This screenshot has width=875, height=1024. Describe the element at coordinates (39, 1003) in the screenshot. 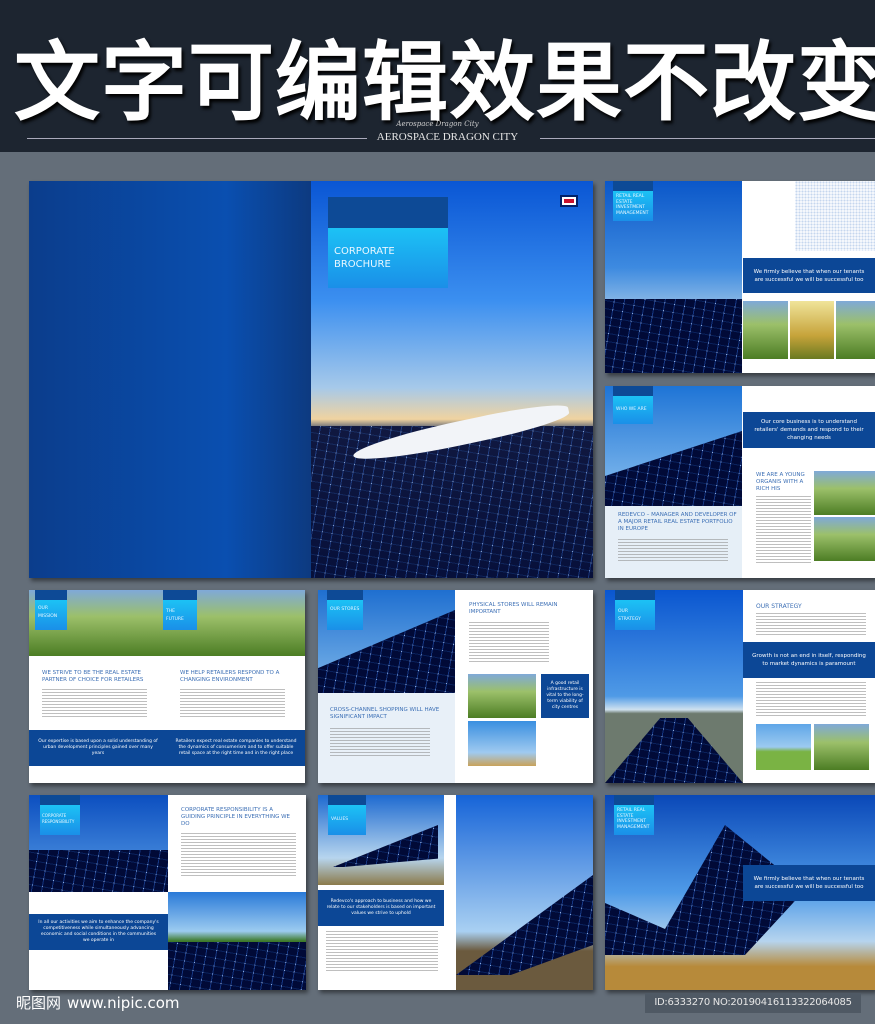

I see `watermark-cn: 昵图网` at that location.